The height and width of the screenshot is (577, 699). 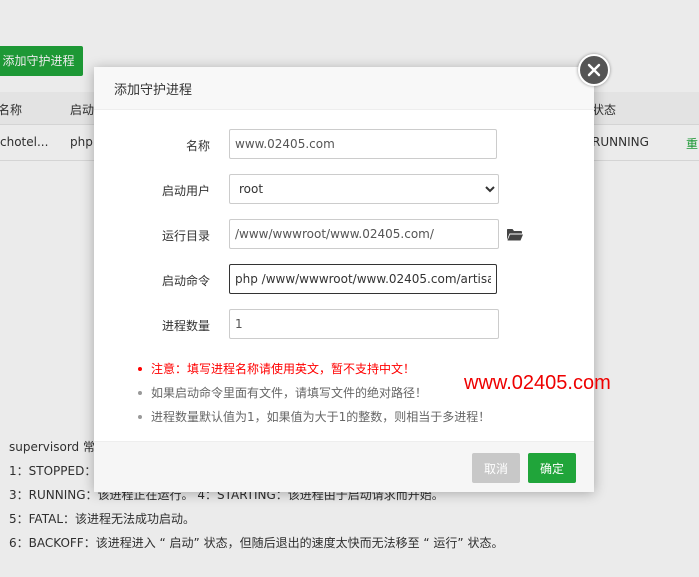 What do you see at coordinates (363, 144) in the screenshot?
I see `name-input` at bounding box center [363, 144].